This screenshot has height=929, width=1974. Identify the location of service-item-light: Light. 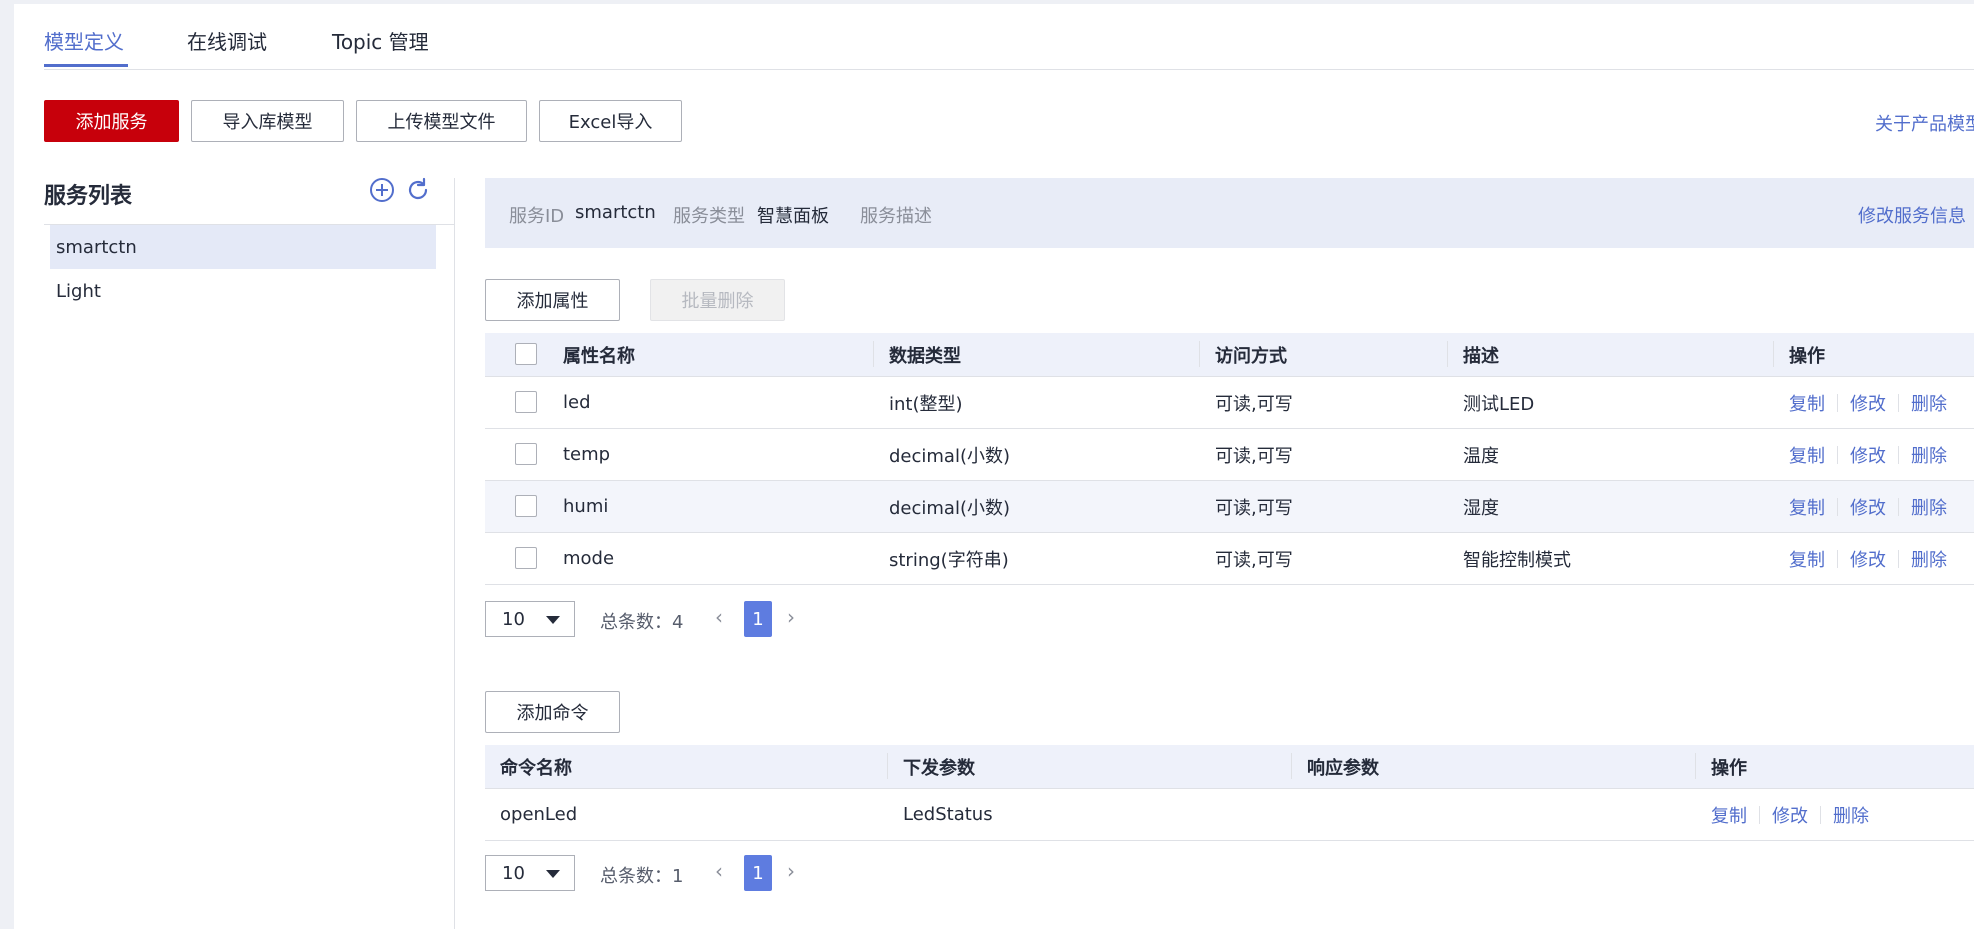
(243, 291).